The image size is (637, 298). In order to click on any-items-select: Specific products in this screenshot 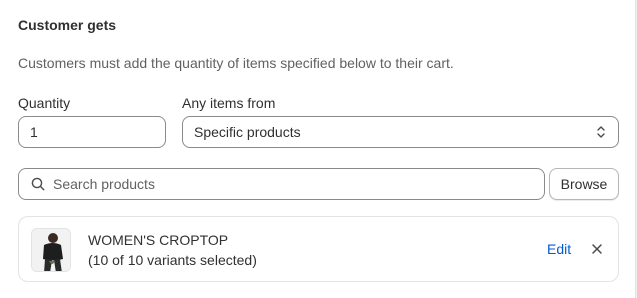, I will do `click(400, 132)`.